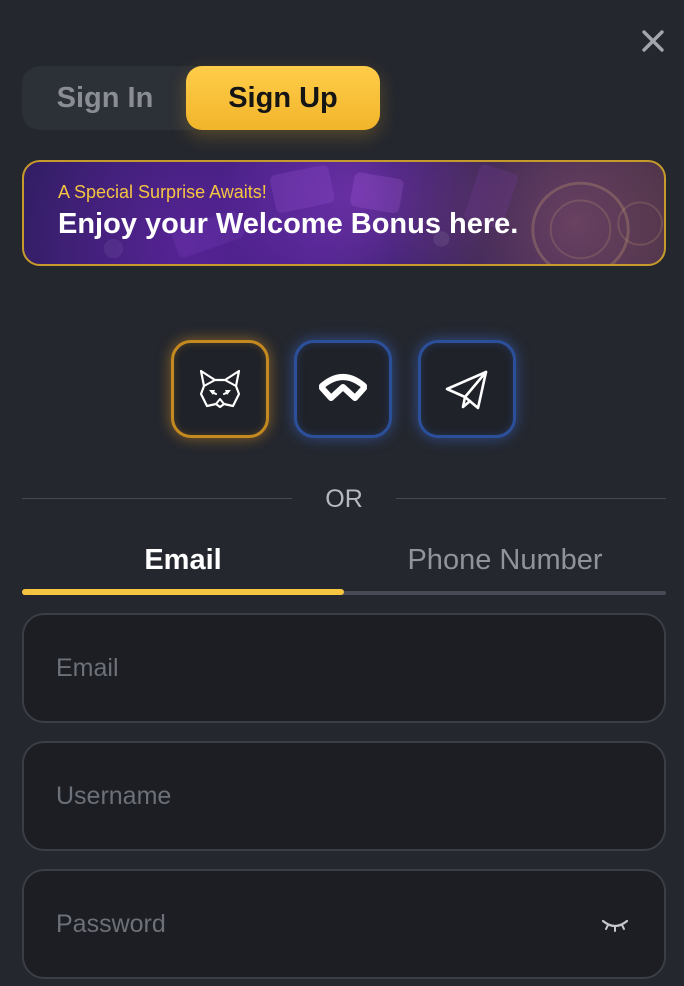  I want to click on sign-up-tab: Sign Up, so click(283, 98).